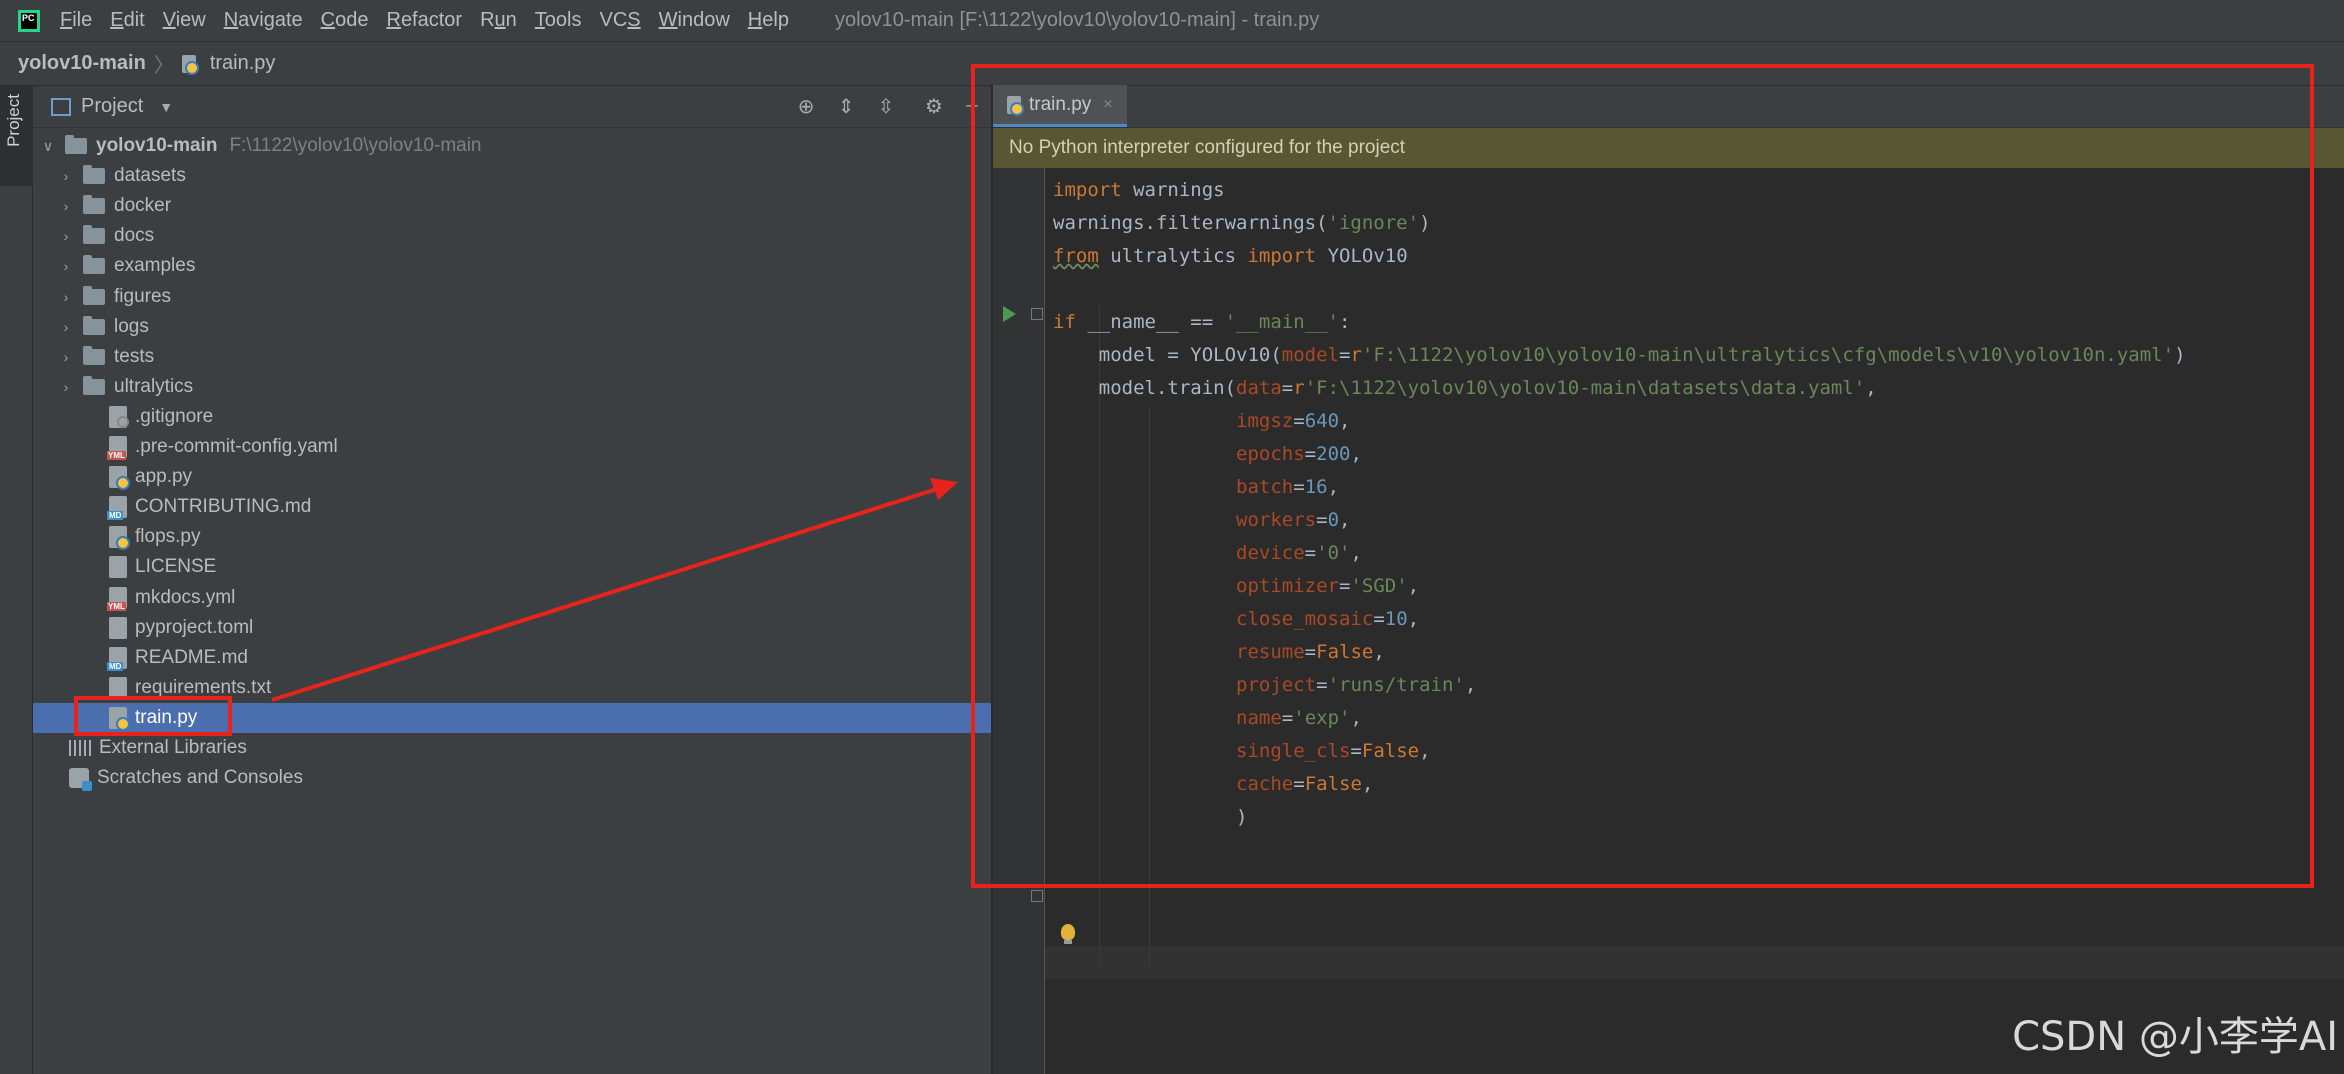 This screenshot has height=1074, width=2344. Describe the element at coordinates (512, 417) in the screenshot. I see `tree-file-gitignore: .gitignore` at that location.